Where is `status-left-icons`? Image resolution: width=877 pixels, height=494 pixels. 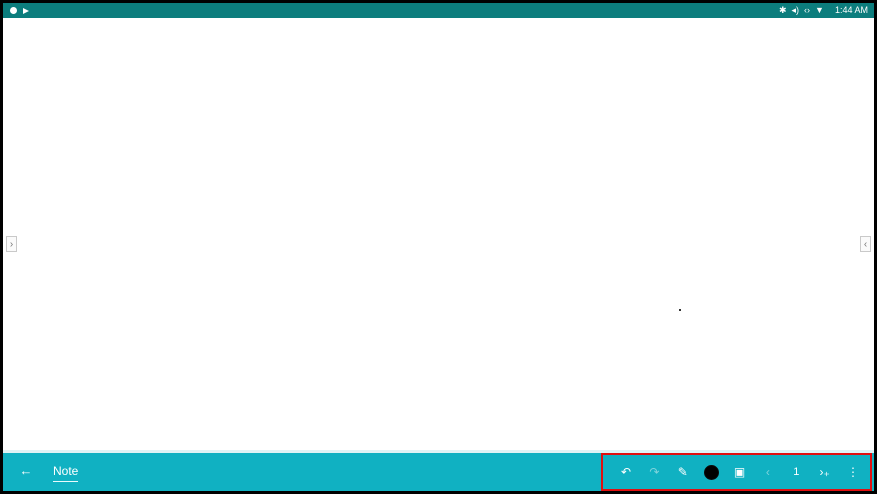
status-left-icons is located at coordinates (19, 10).